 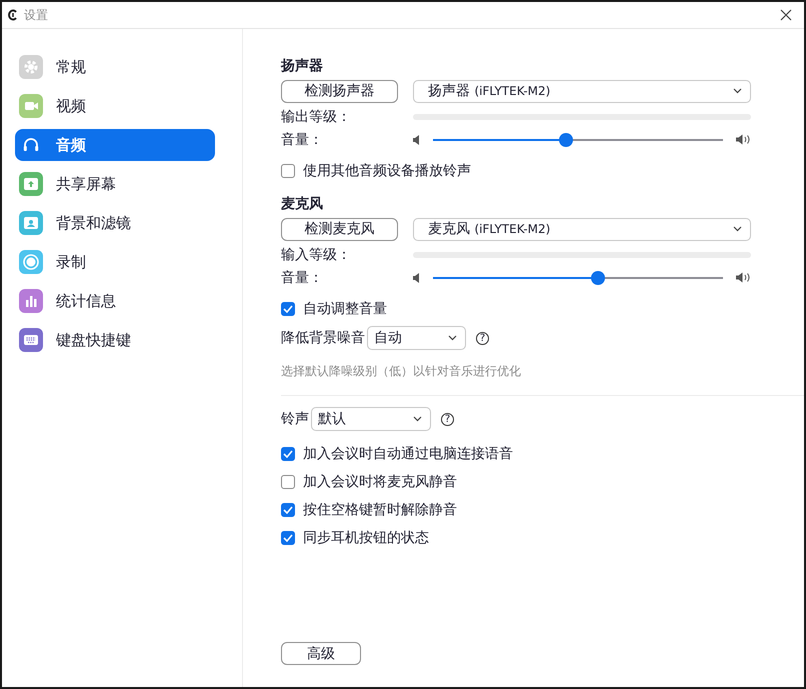 I want to click on sidebar-item: 录制, so click(x=115, y=262).